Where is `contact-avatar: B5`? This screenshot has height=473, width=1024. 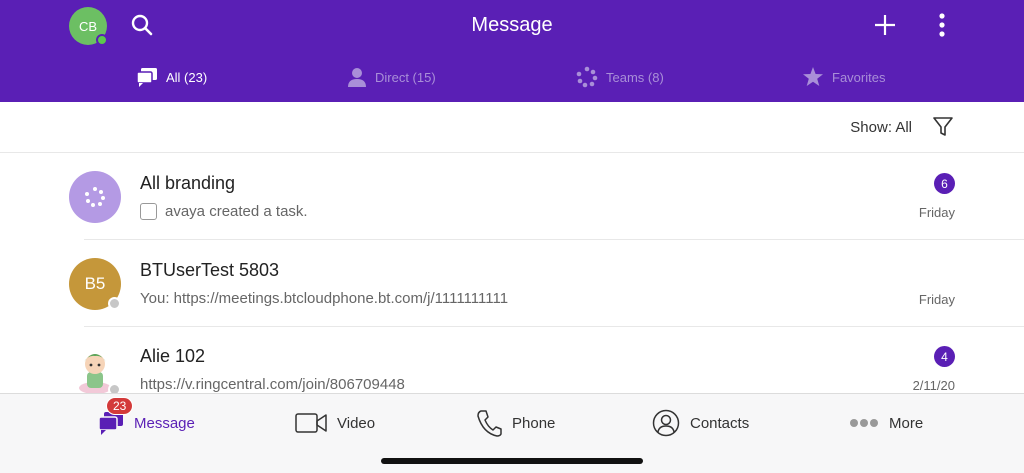 contact-avatar: B5 is located at coordinates (95, 284).